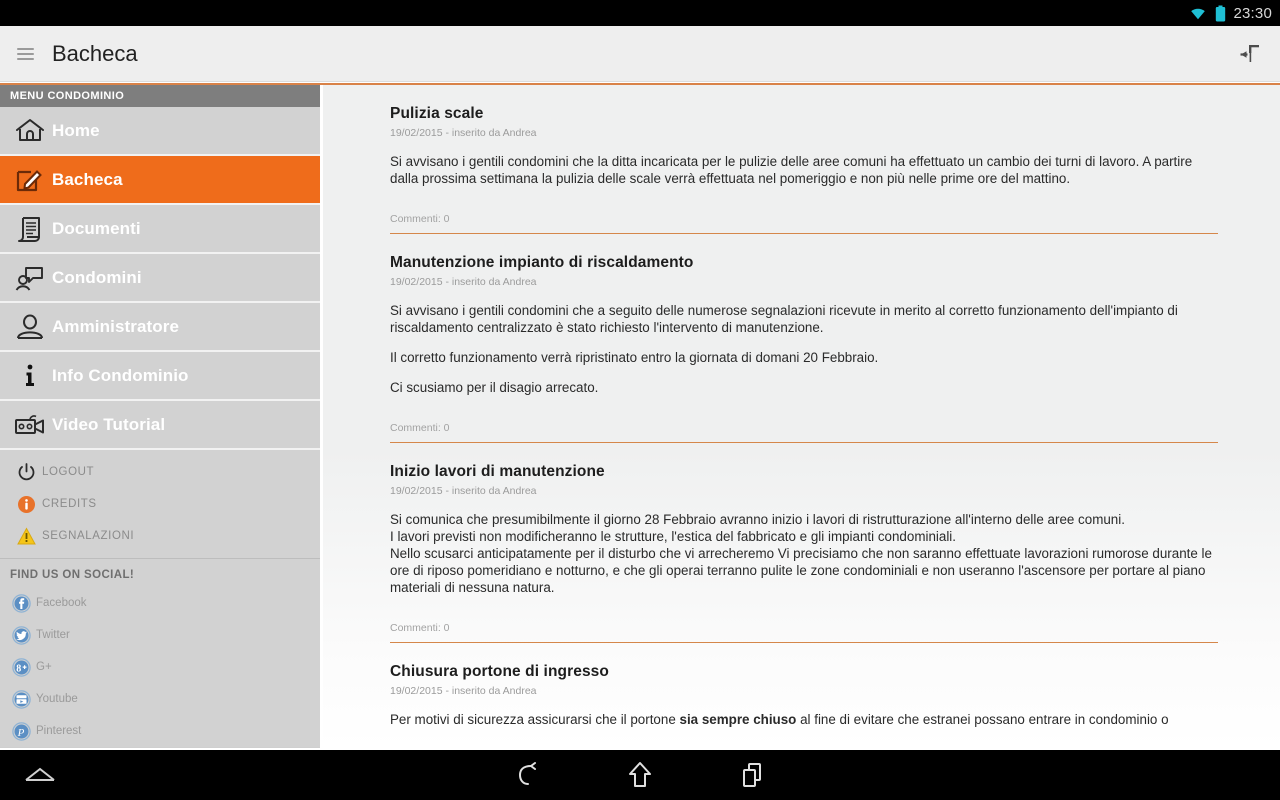 The width and height of the screenshot is (1280, 800). What do you see at coordinates (160, 278) in the screenshot?
I see `sidebar-item-condomini: Condomini` at bounding box center [160, 278].